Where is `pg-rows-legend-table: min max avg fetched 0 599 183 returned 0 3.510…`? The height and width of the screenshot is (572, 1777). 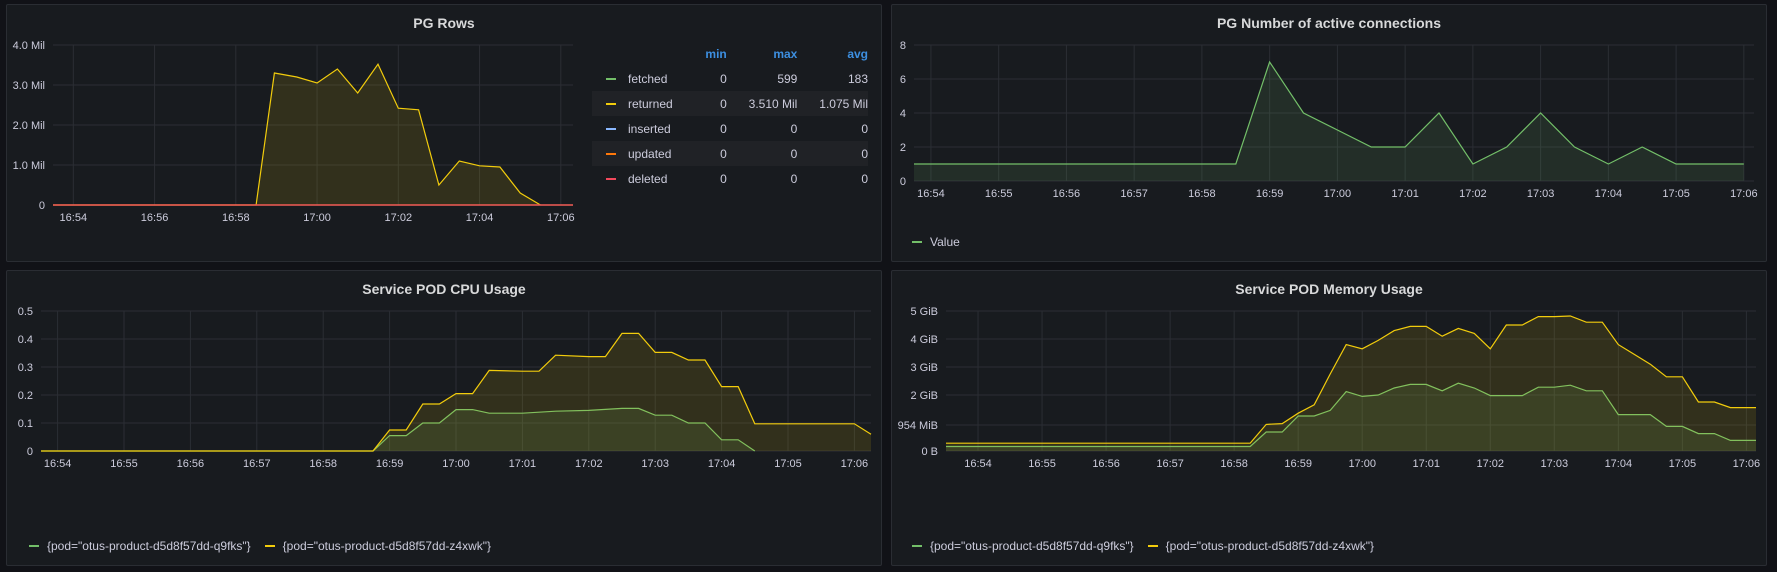 pg-rows-legend-table: min max avg fetched 0 599 183 returned 0 3.510… is located at coordinates (730, 116).